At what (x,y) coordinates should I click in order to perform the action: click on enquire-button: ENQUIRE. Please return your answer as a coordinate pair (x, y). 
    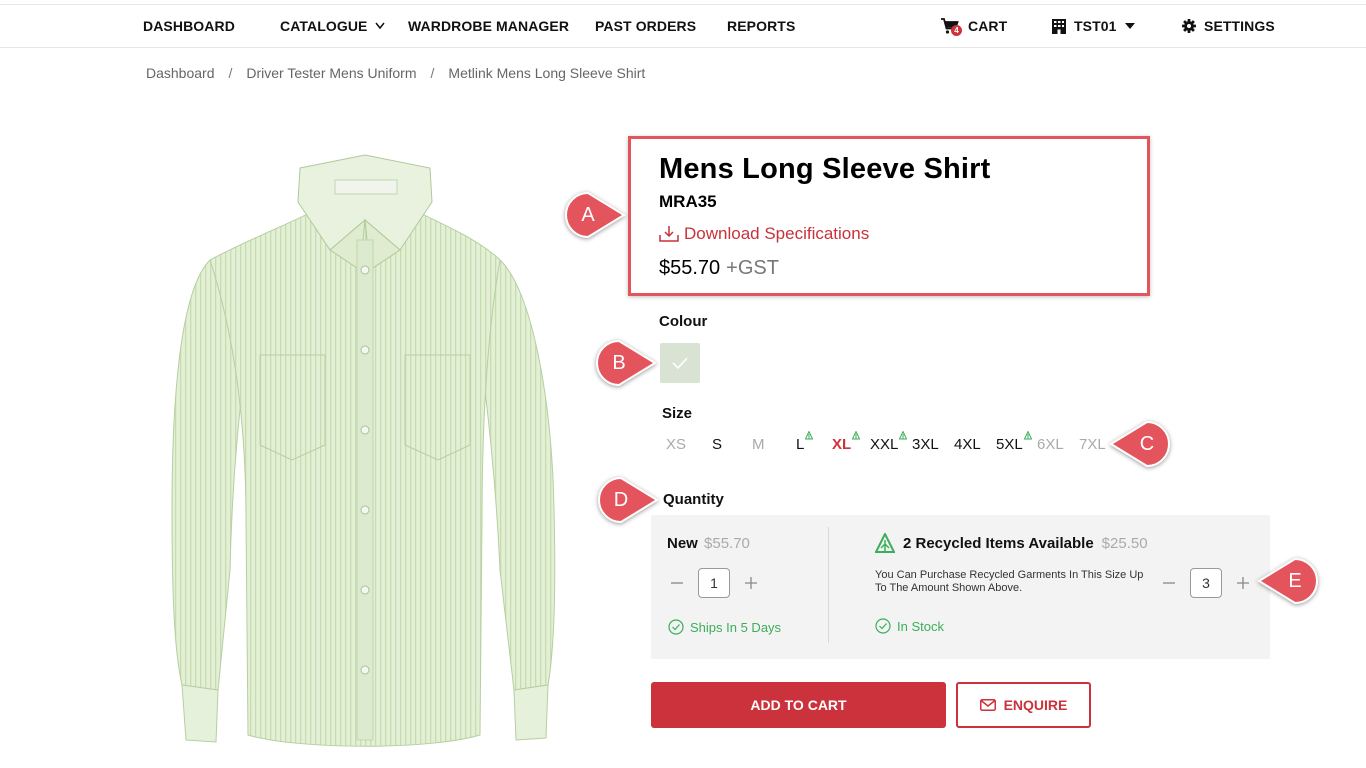
    Looking at the image, I should click on (1023, 705).